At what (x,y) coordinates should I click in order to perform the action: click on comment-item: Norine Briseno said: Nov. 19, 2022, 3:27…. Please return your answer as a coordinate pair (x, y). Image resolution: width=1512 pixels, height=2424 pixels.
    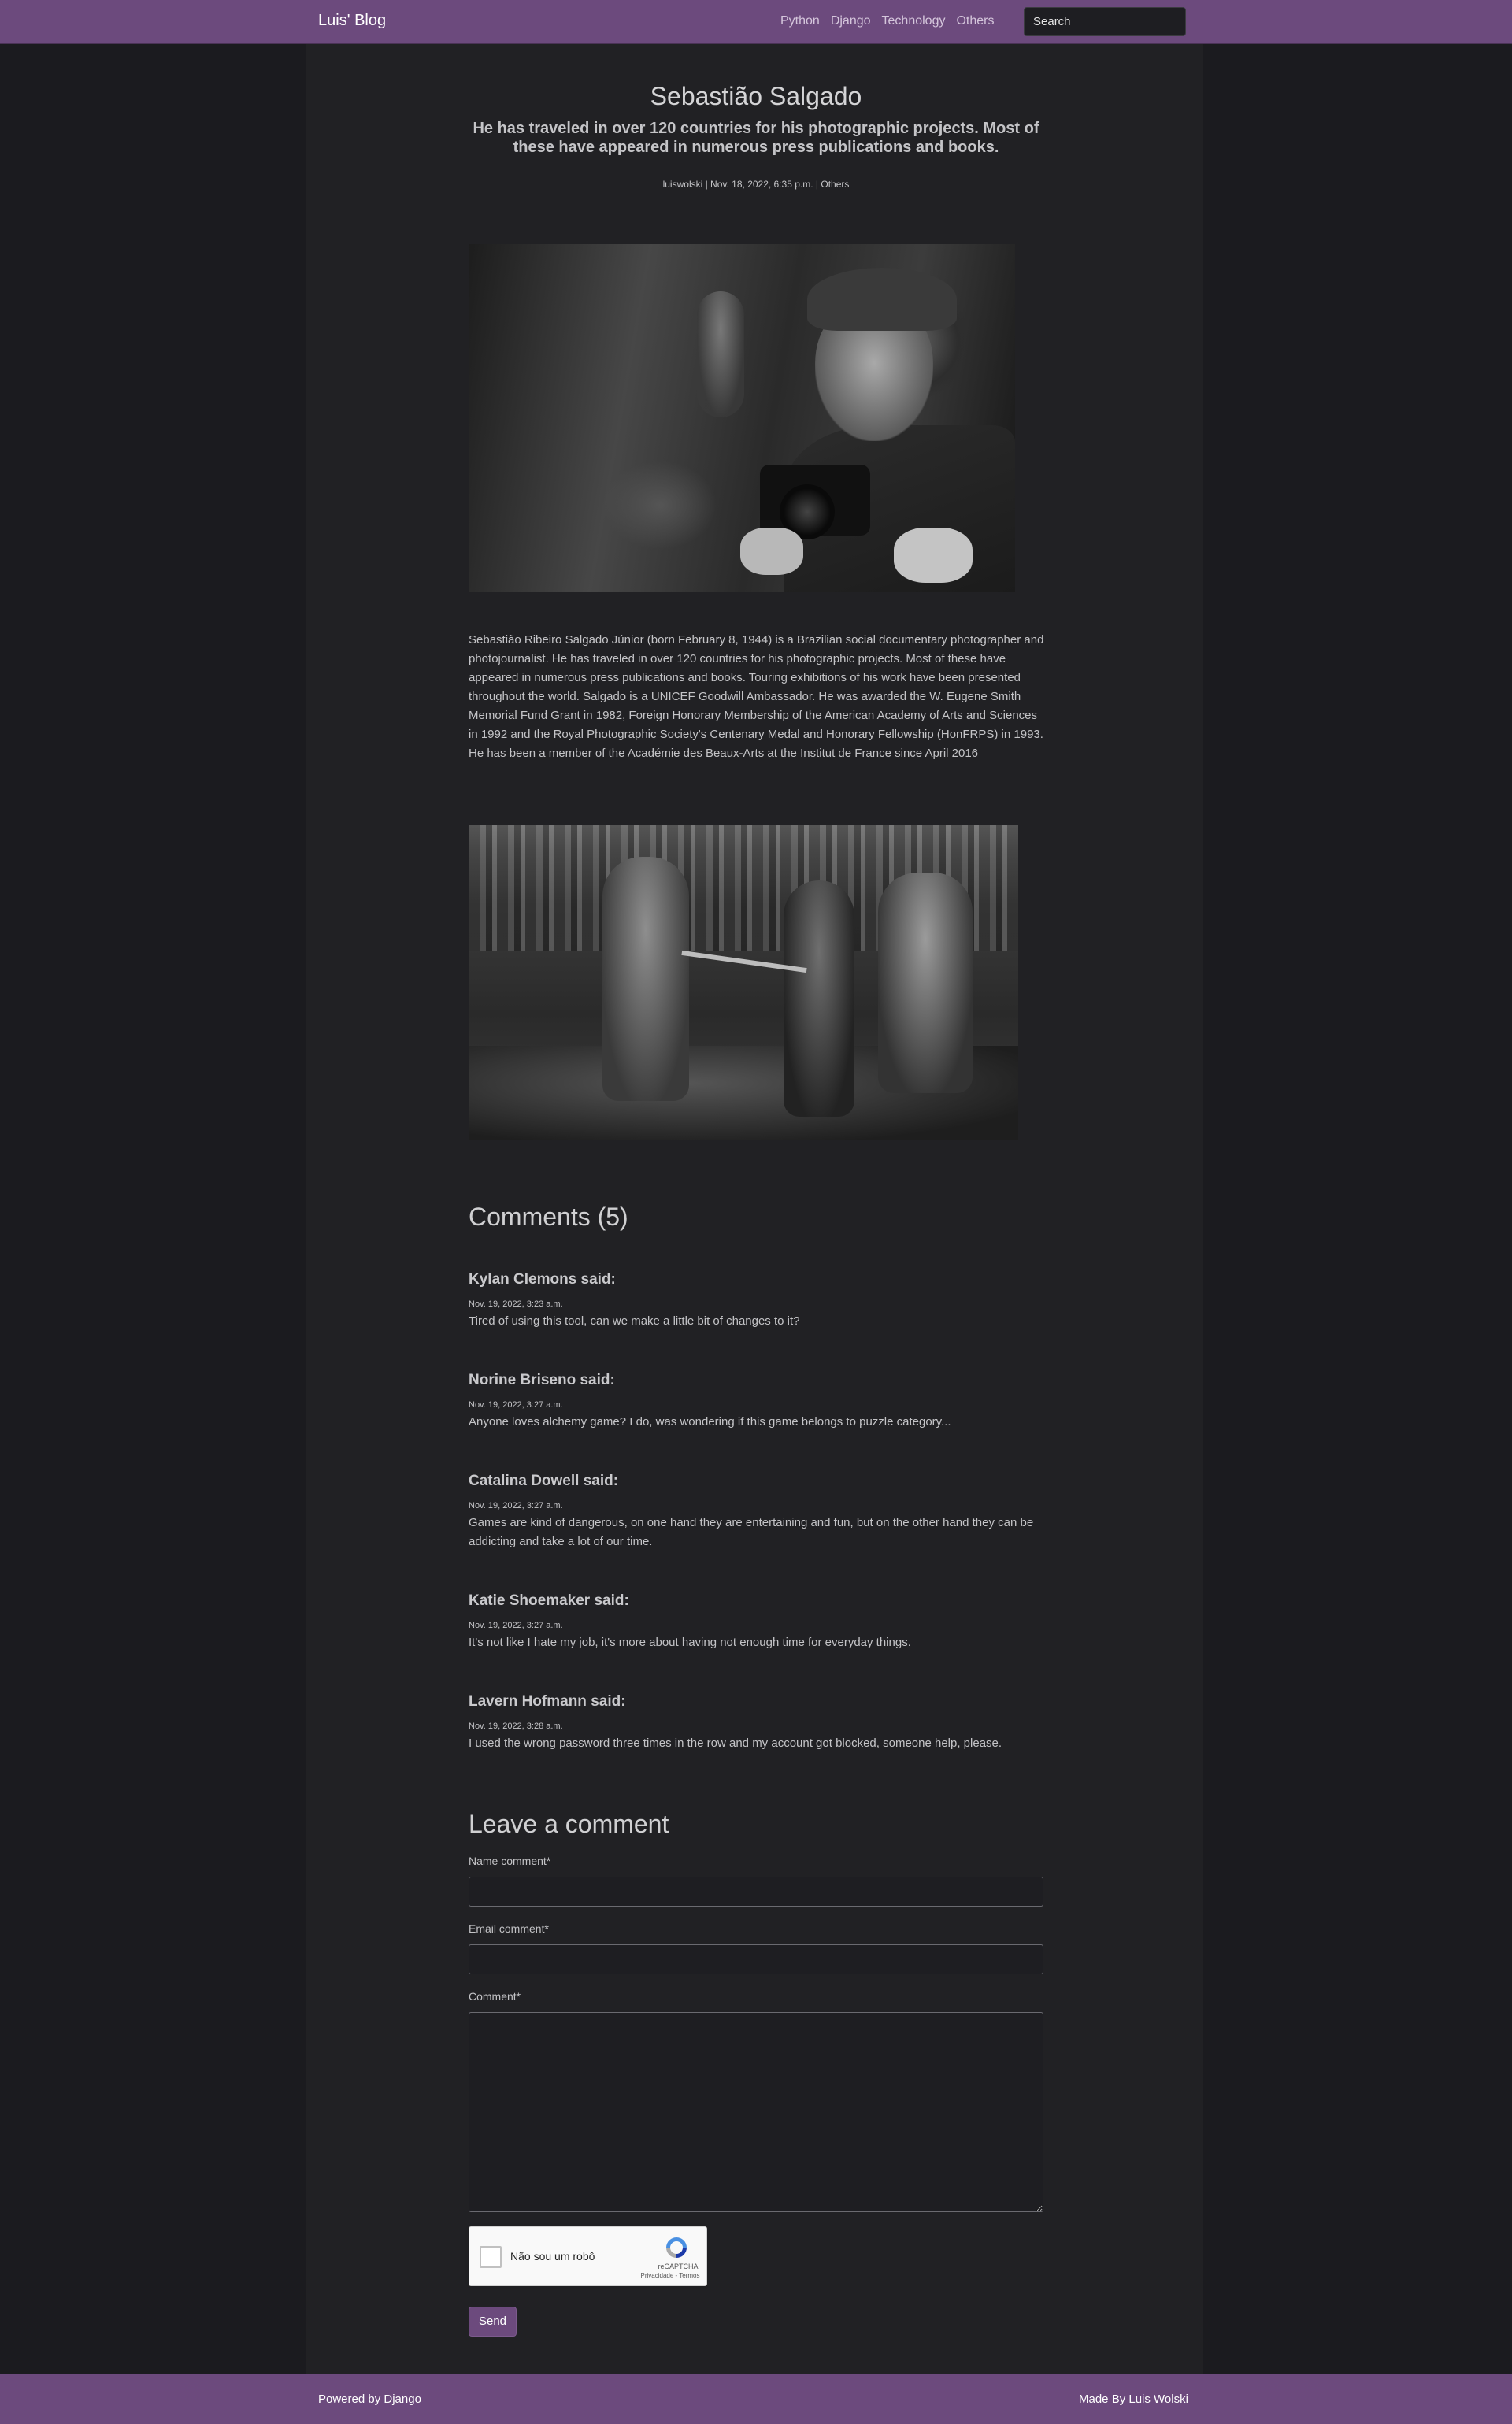
    Looking at the image, I should click on (760, 1402).